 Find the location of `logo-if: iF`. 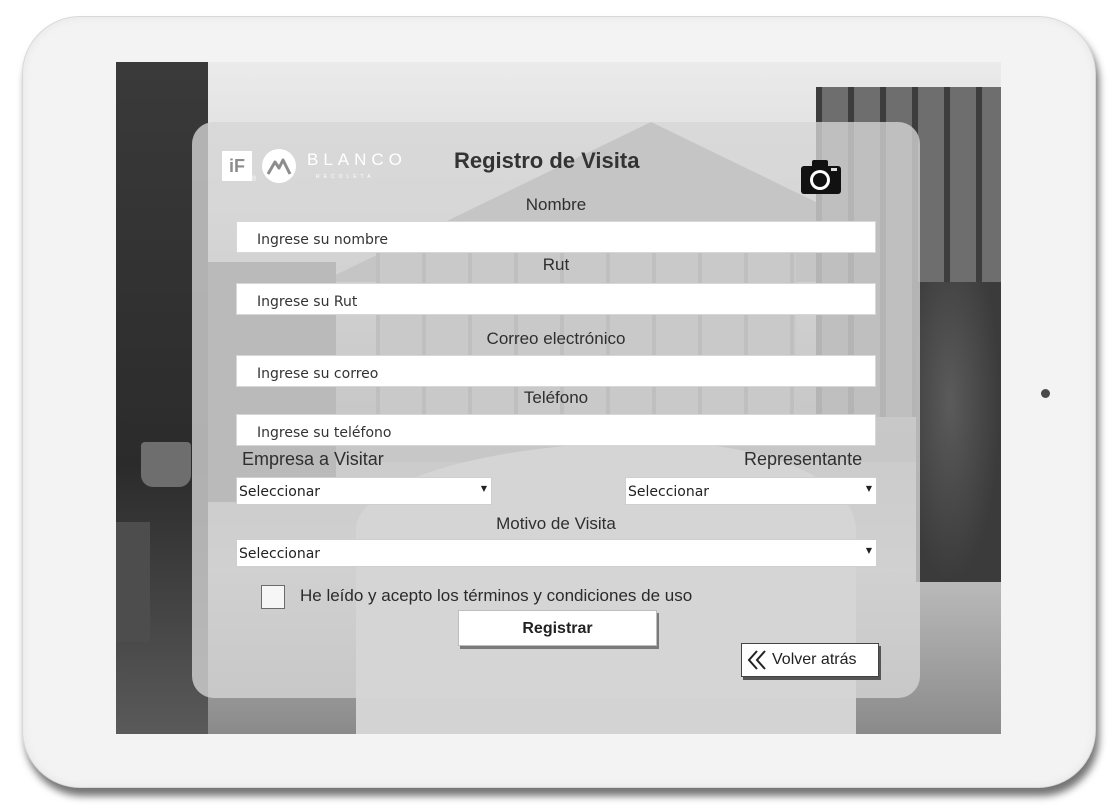

logo-if: iF is located at coordinates (237, 166).